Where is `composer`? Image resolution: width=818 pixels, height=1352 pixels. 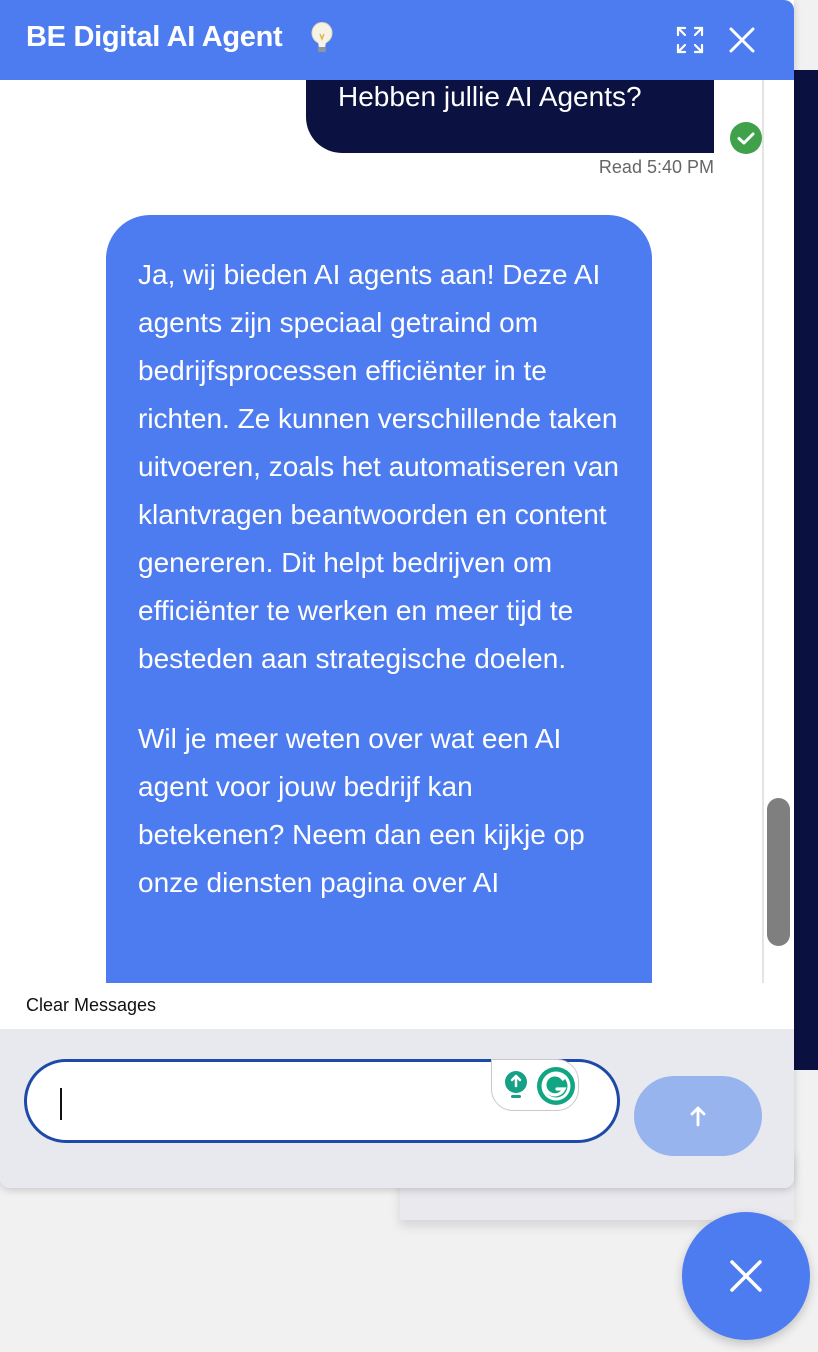 composer is located at coordinates (397, 1108).